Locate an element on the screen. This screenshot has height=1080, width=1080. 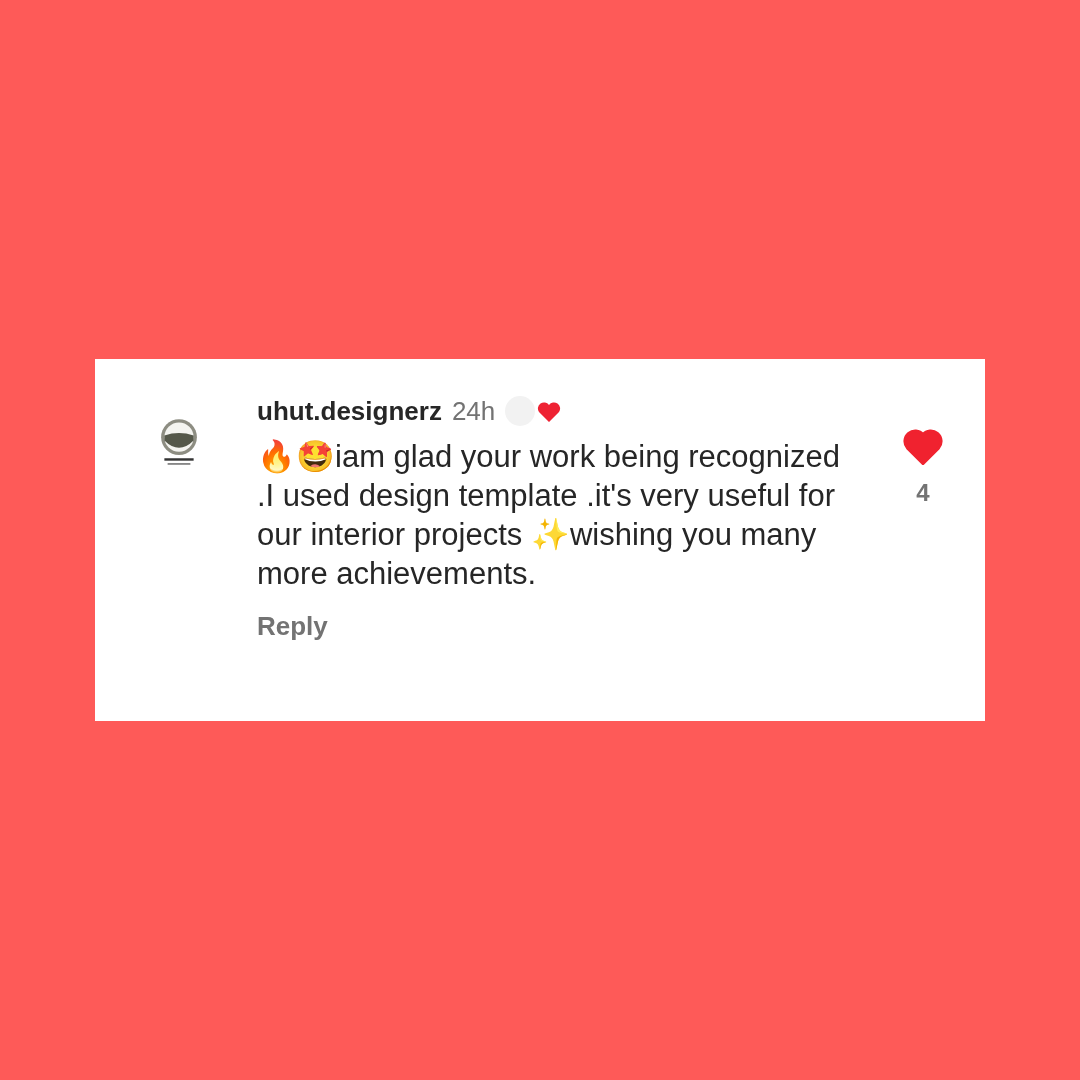
comment-text: 🔥🤩iam glad your work being recognized .I used design template .it's very useful for our interior projects ✨wishing you many more achievements. is located at coordinates (549, 515).